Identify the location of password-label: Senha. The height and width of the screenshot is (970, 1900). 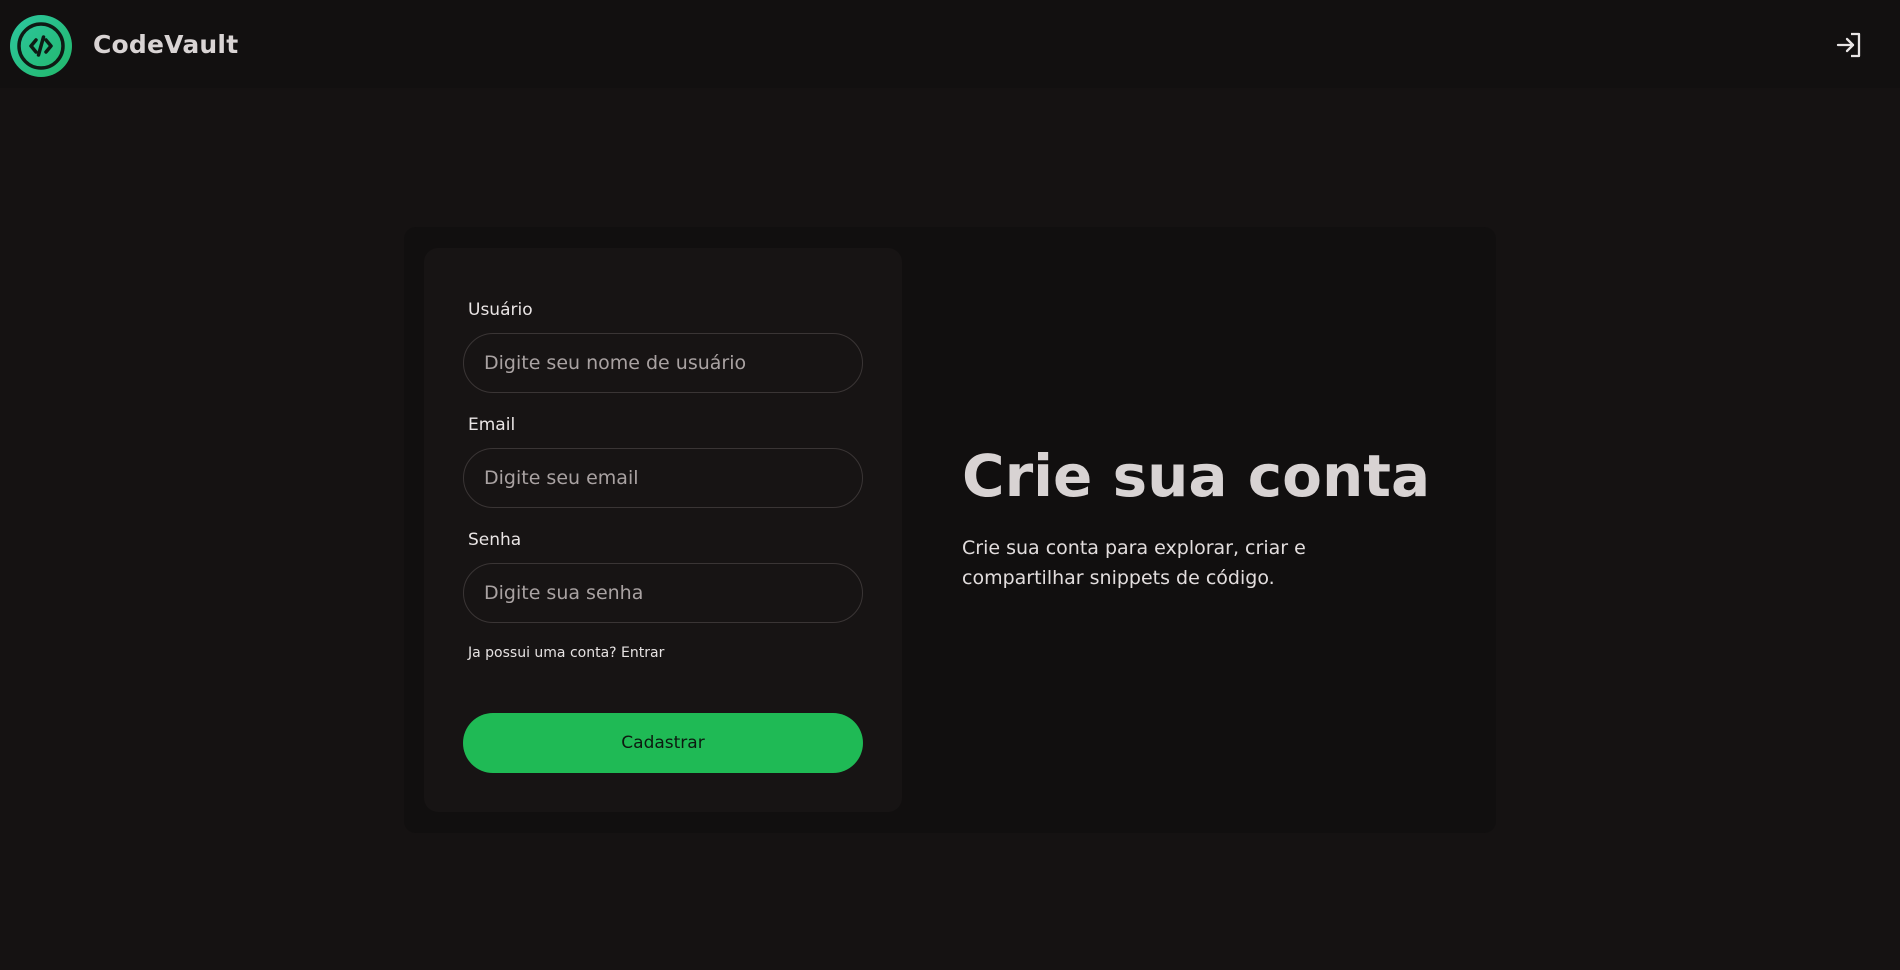
(495, 540).